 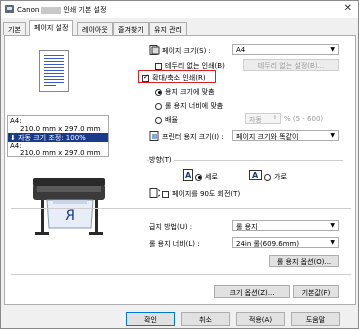 I want to click on portrait-icon: A, so click(x=188, y=175).